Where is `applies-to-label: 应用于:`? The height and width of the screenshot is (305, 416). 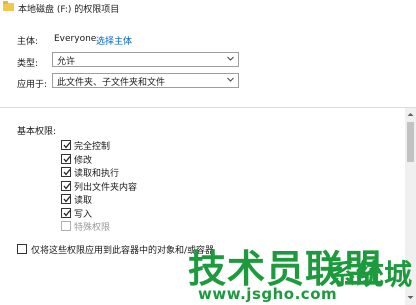
applies-to-label: 应用于: is located at coordinates (32, 85).